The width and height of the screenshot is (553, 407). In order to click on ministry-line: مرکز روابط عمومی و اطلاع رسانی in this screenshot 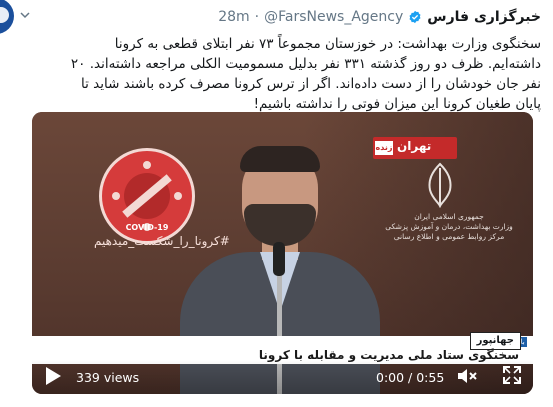, I will do `click(449, 236)`.